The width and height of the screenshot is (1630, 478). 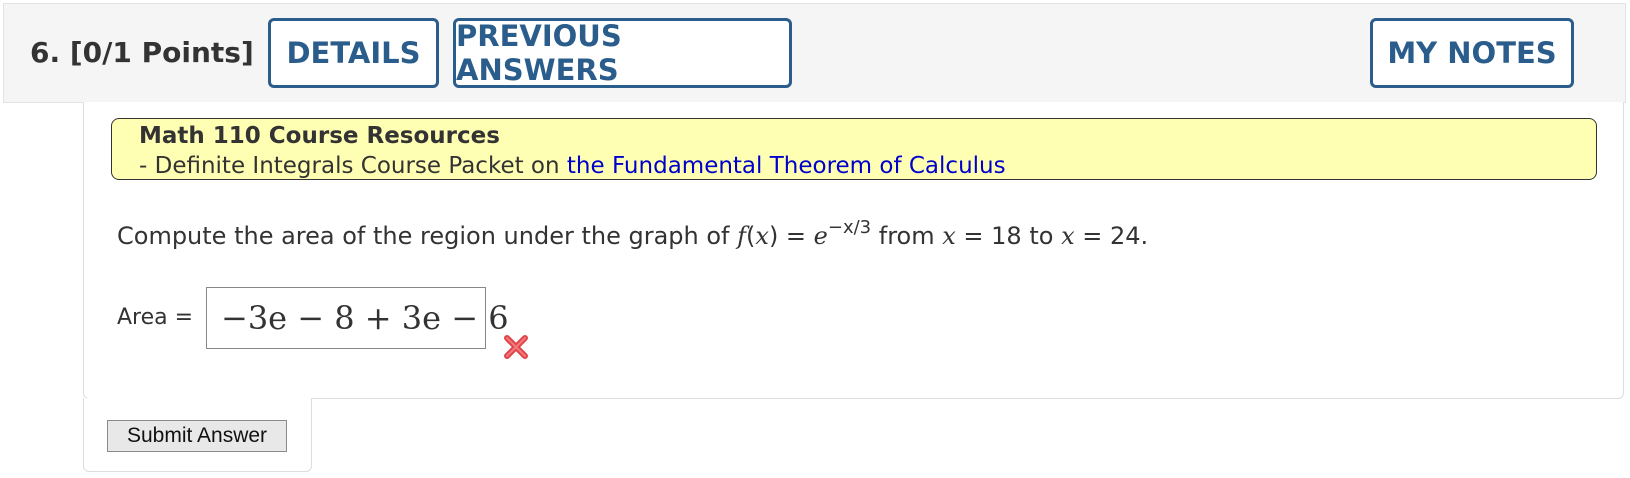 I want to click on function-name: f, so click(x=742, y=236).